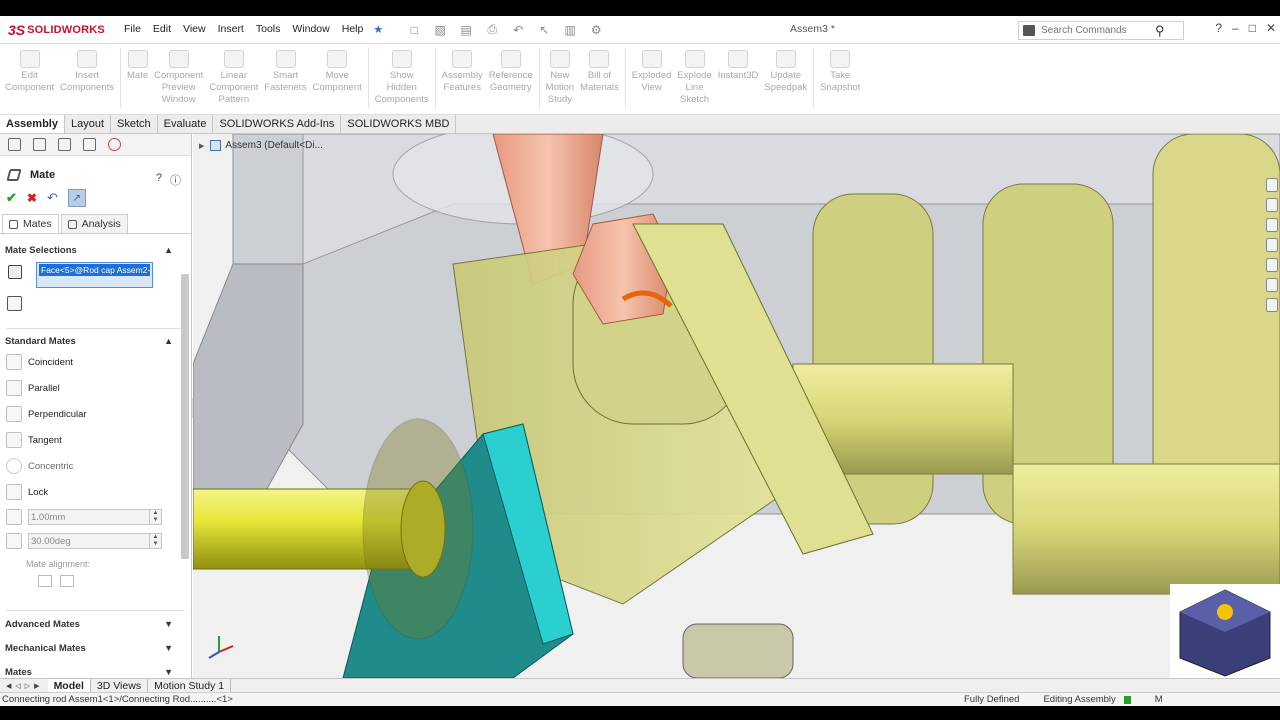 The image size is (1280, 720). I want to click on options-gear-icon: ⚙, so click(596, 30).